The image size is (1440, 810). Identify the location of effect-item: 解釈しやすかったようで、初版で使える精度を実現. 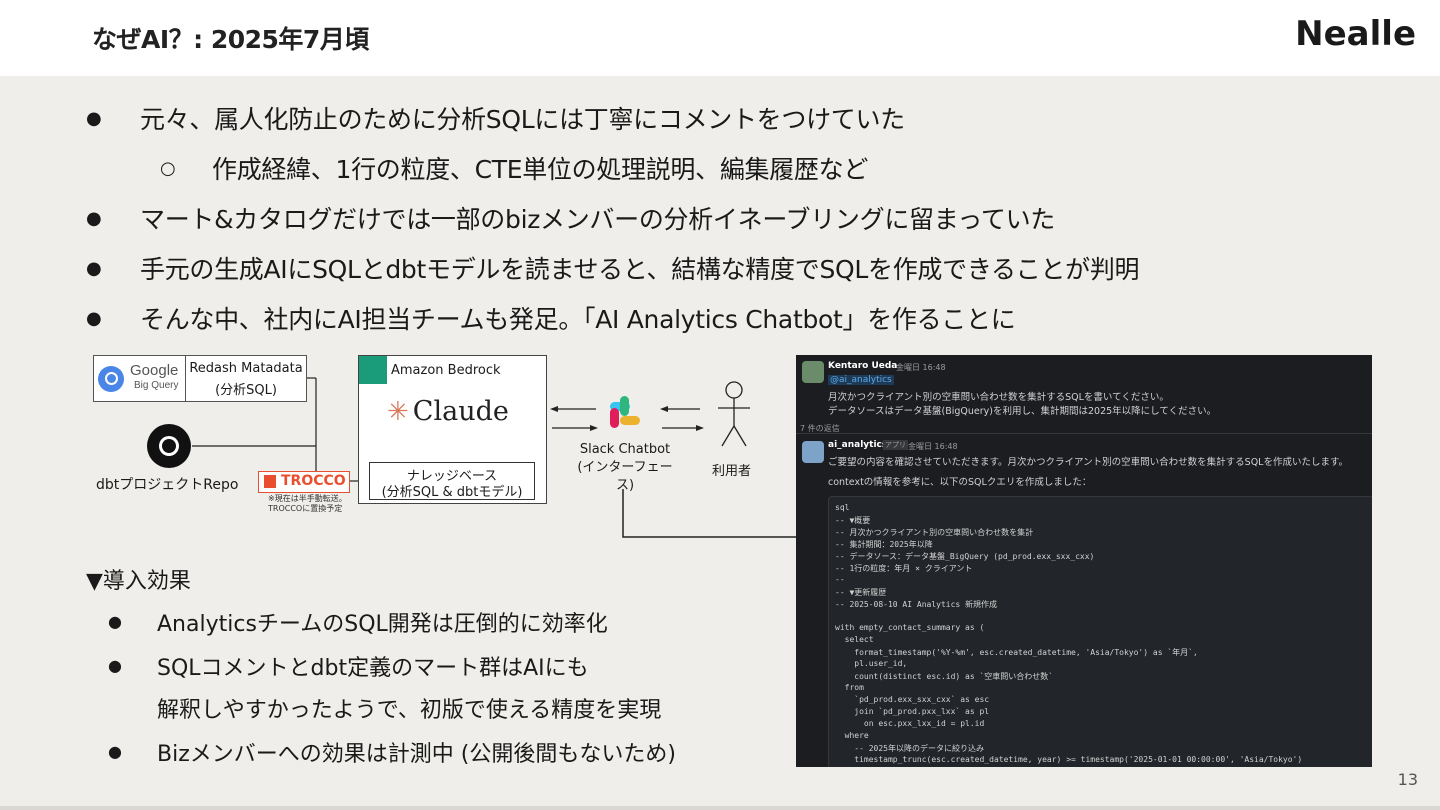
(409, 710).